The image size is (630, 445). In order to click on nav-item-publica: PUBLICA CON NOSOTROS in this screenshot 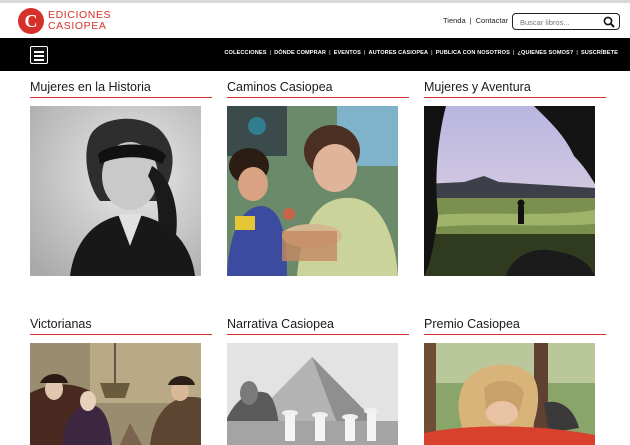, I will do `click(473, 53)`.